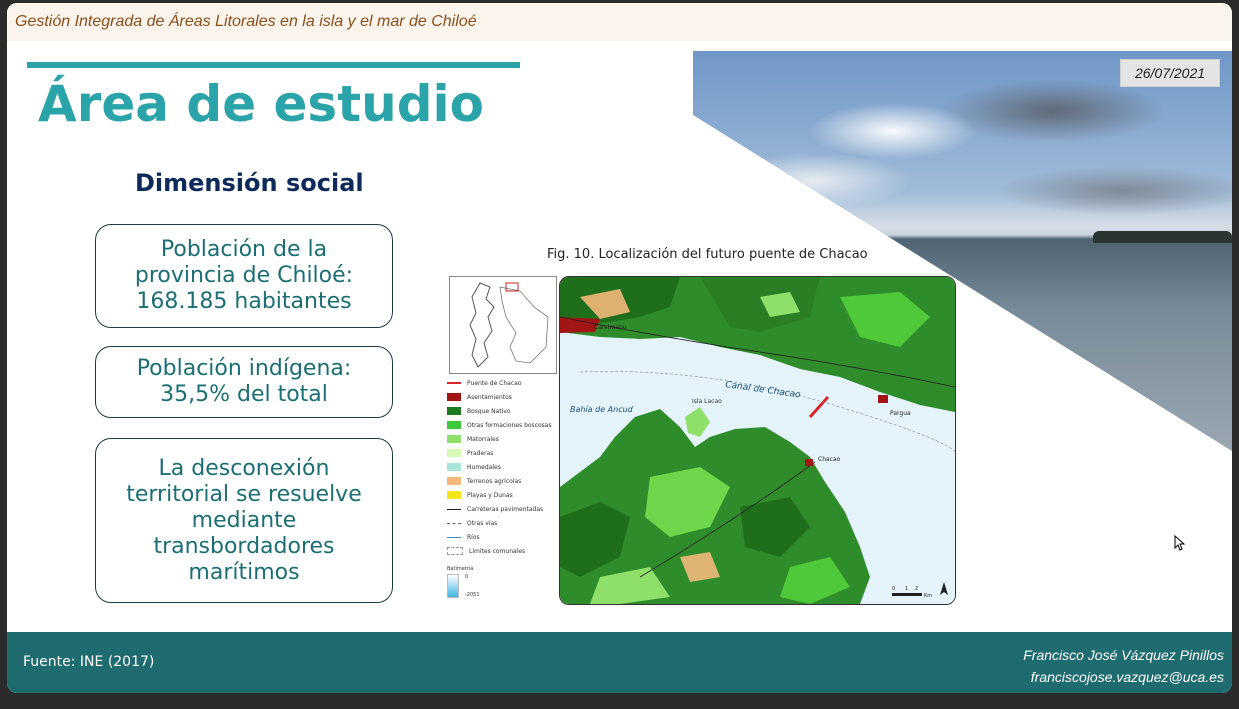 The width and height of the screenshot is (1239, 709). Describe the element at coordinates (928, 596) in the screenshot. I see `scale-unit: Km` at that location.